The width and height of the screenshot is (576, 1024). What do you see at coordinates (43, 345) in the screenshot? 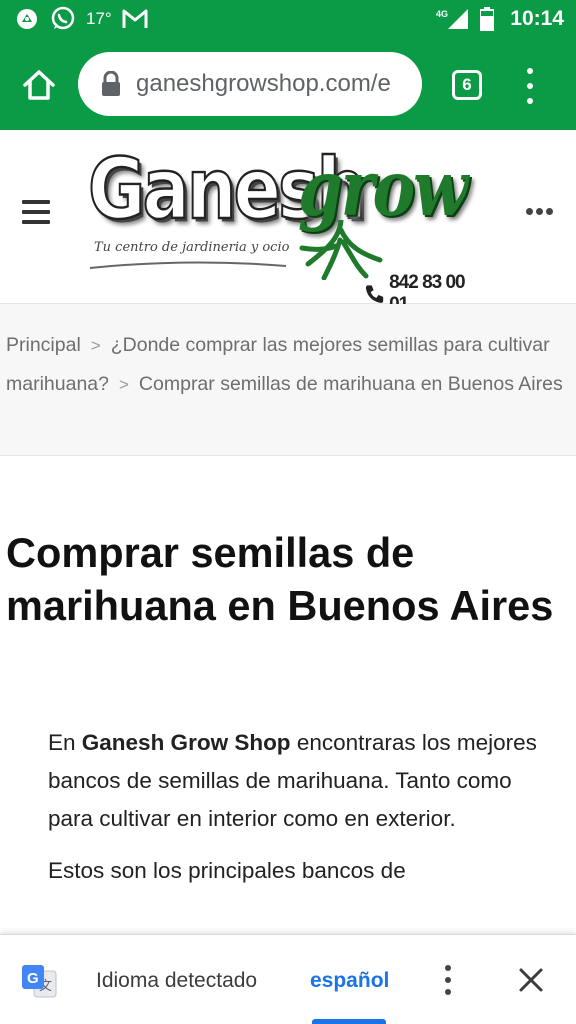
I see `breadcrumb-link-principal: Principal` at bounding box center [43, 345].